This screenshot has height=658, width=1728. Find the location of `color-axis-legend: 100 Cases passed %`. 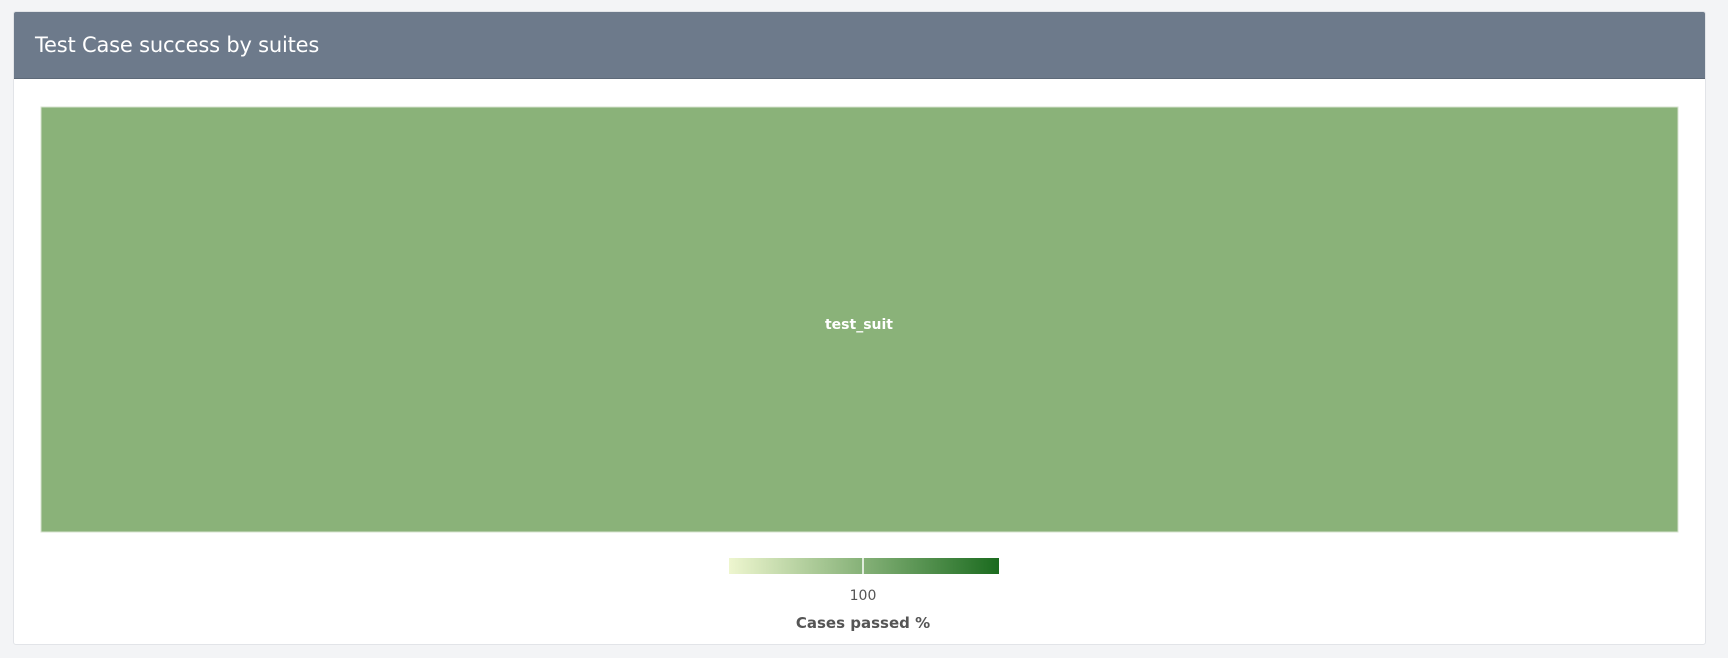

color-axis-legend: 100 Cases passed % is located at coordinates (864, 595).